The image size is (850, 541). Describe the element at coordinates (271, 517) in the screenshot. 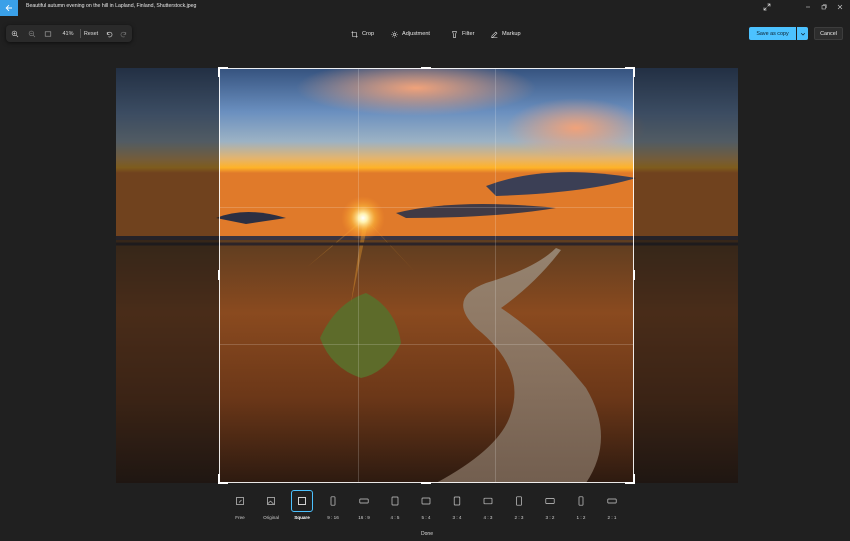

I see `aspect-label: Original` at that location.